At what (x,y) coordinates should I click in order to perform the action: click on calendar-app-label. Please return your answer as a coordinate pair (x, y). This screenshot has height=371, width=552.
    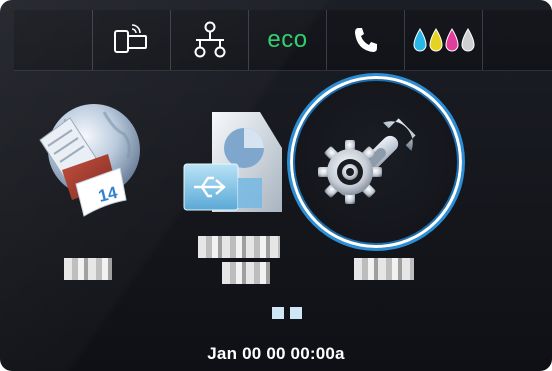
    Looking at the image, I should click on (88, 269).